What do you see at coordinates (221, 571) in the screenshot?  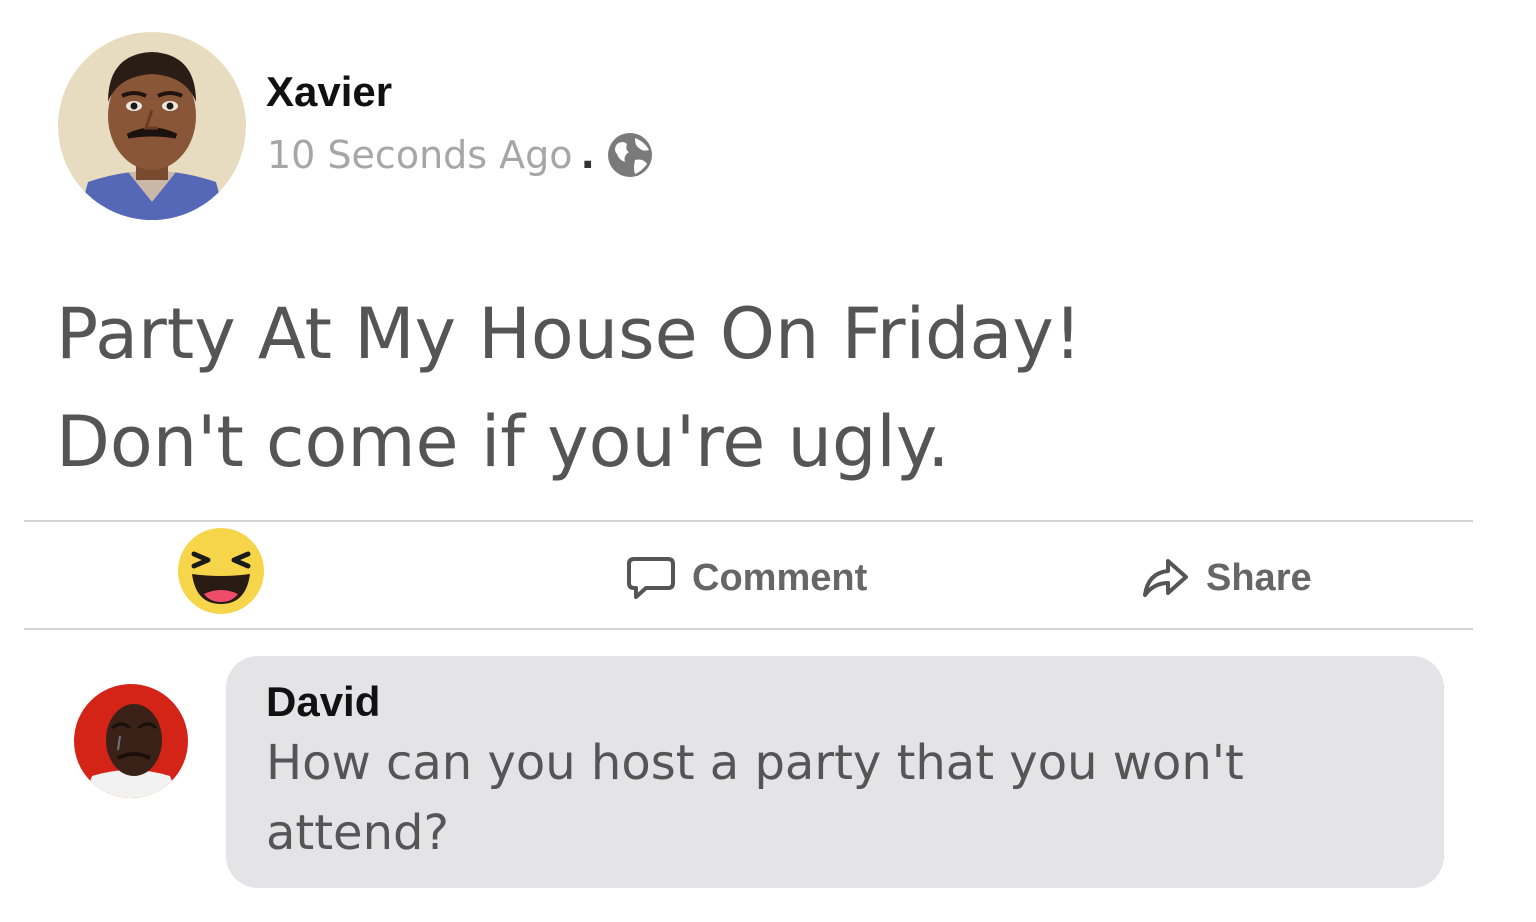 I see `laughing-emoji-icon` at bounding box center [221, 571].